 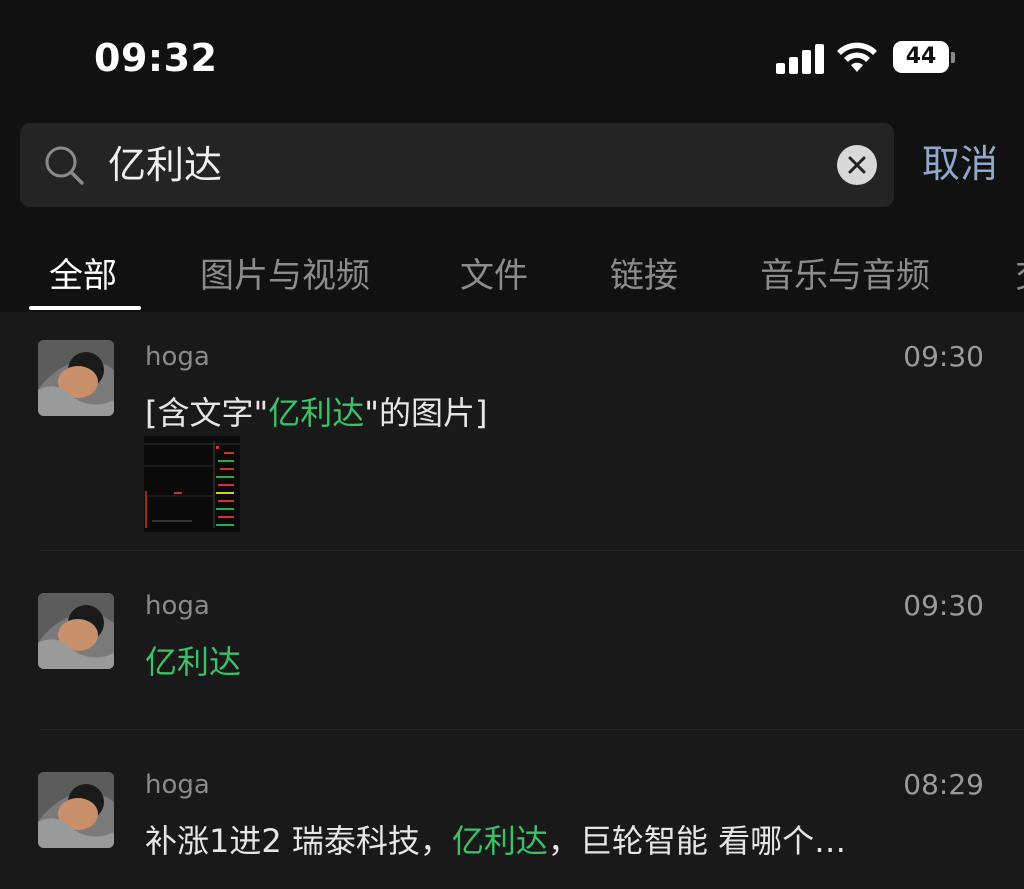 I want to click on tab-images-videos: 图片与视频, so click(x=285, y=272).